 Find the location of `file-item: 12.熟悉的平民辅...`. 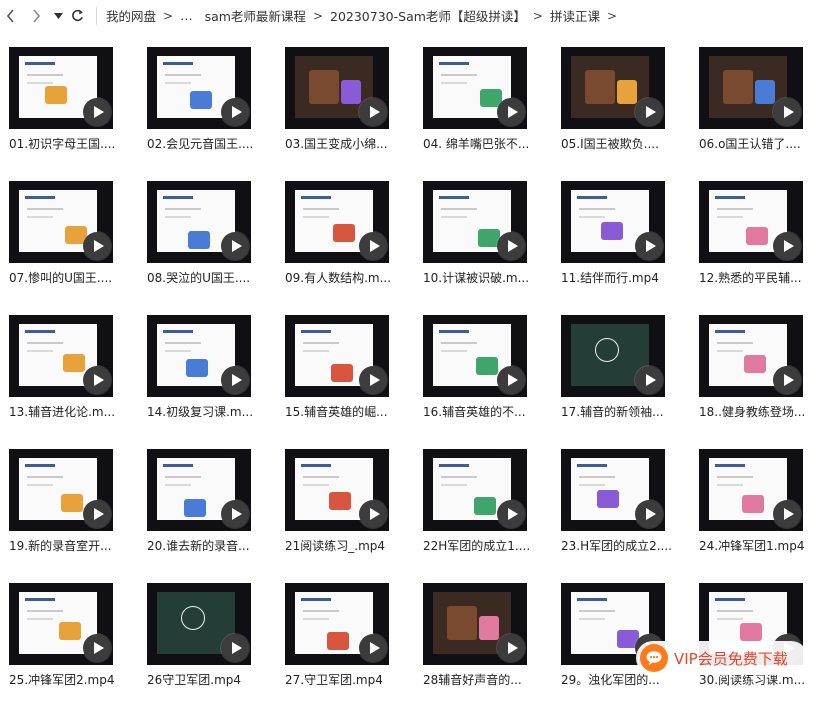

file-item: 12.熟悉的平民辅... is located at coordinates (761, 248).